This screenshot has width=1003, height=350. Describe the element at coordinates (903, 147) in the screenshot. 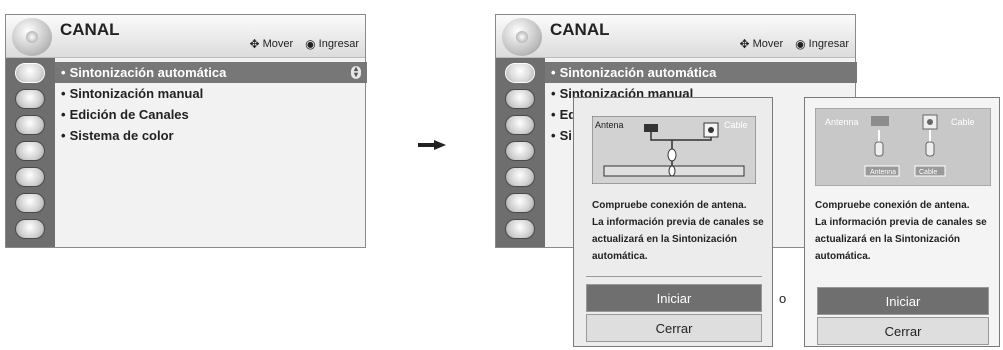

I see `antenna-cable-diagram: Antenna Cable Antenna Cable` at that location.